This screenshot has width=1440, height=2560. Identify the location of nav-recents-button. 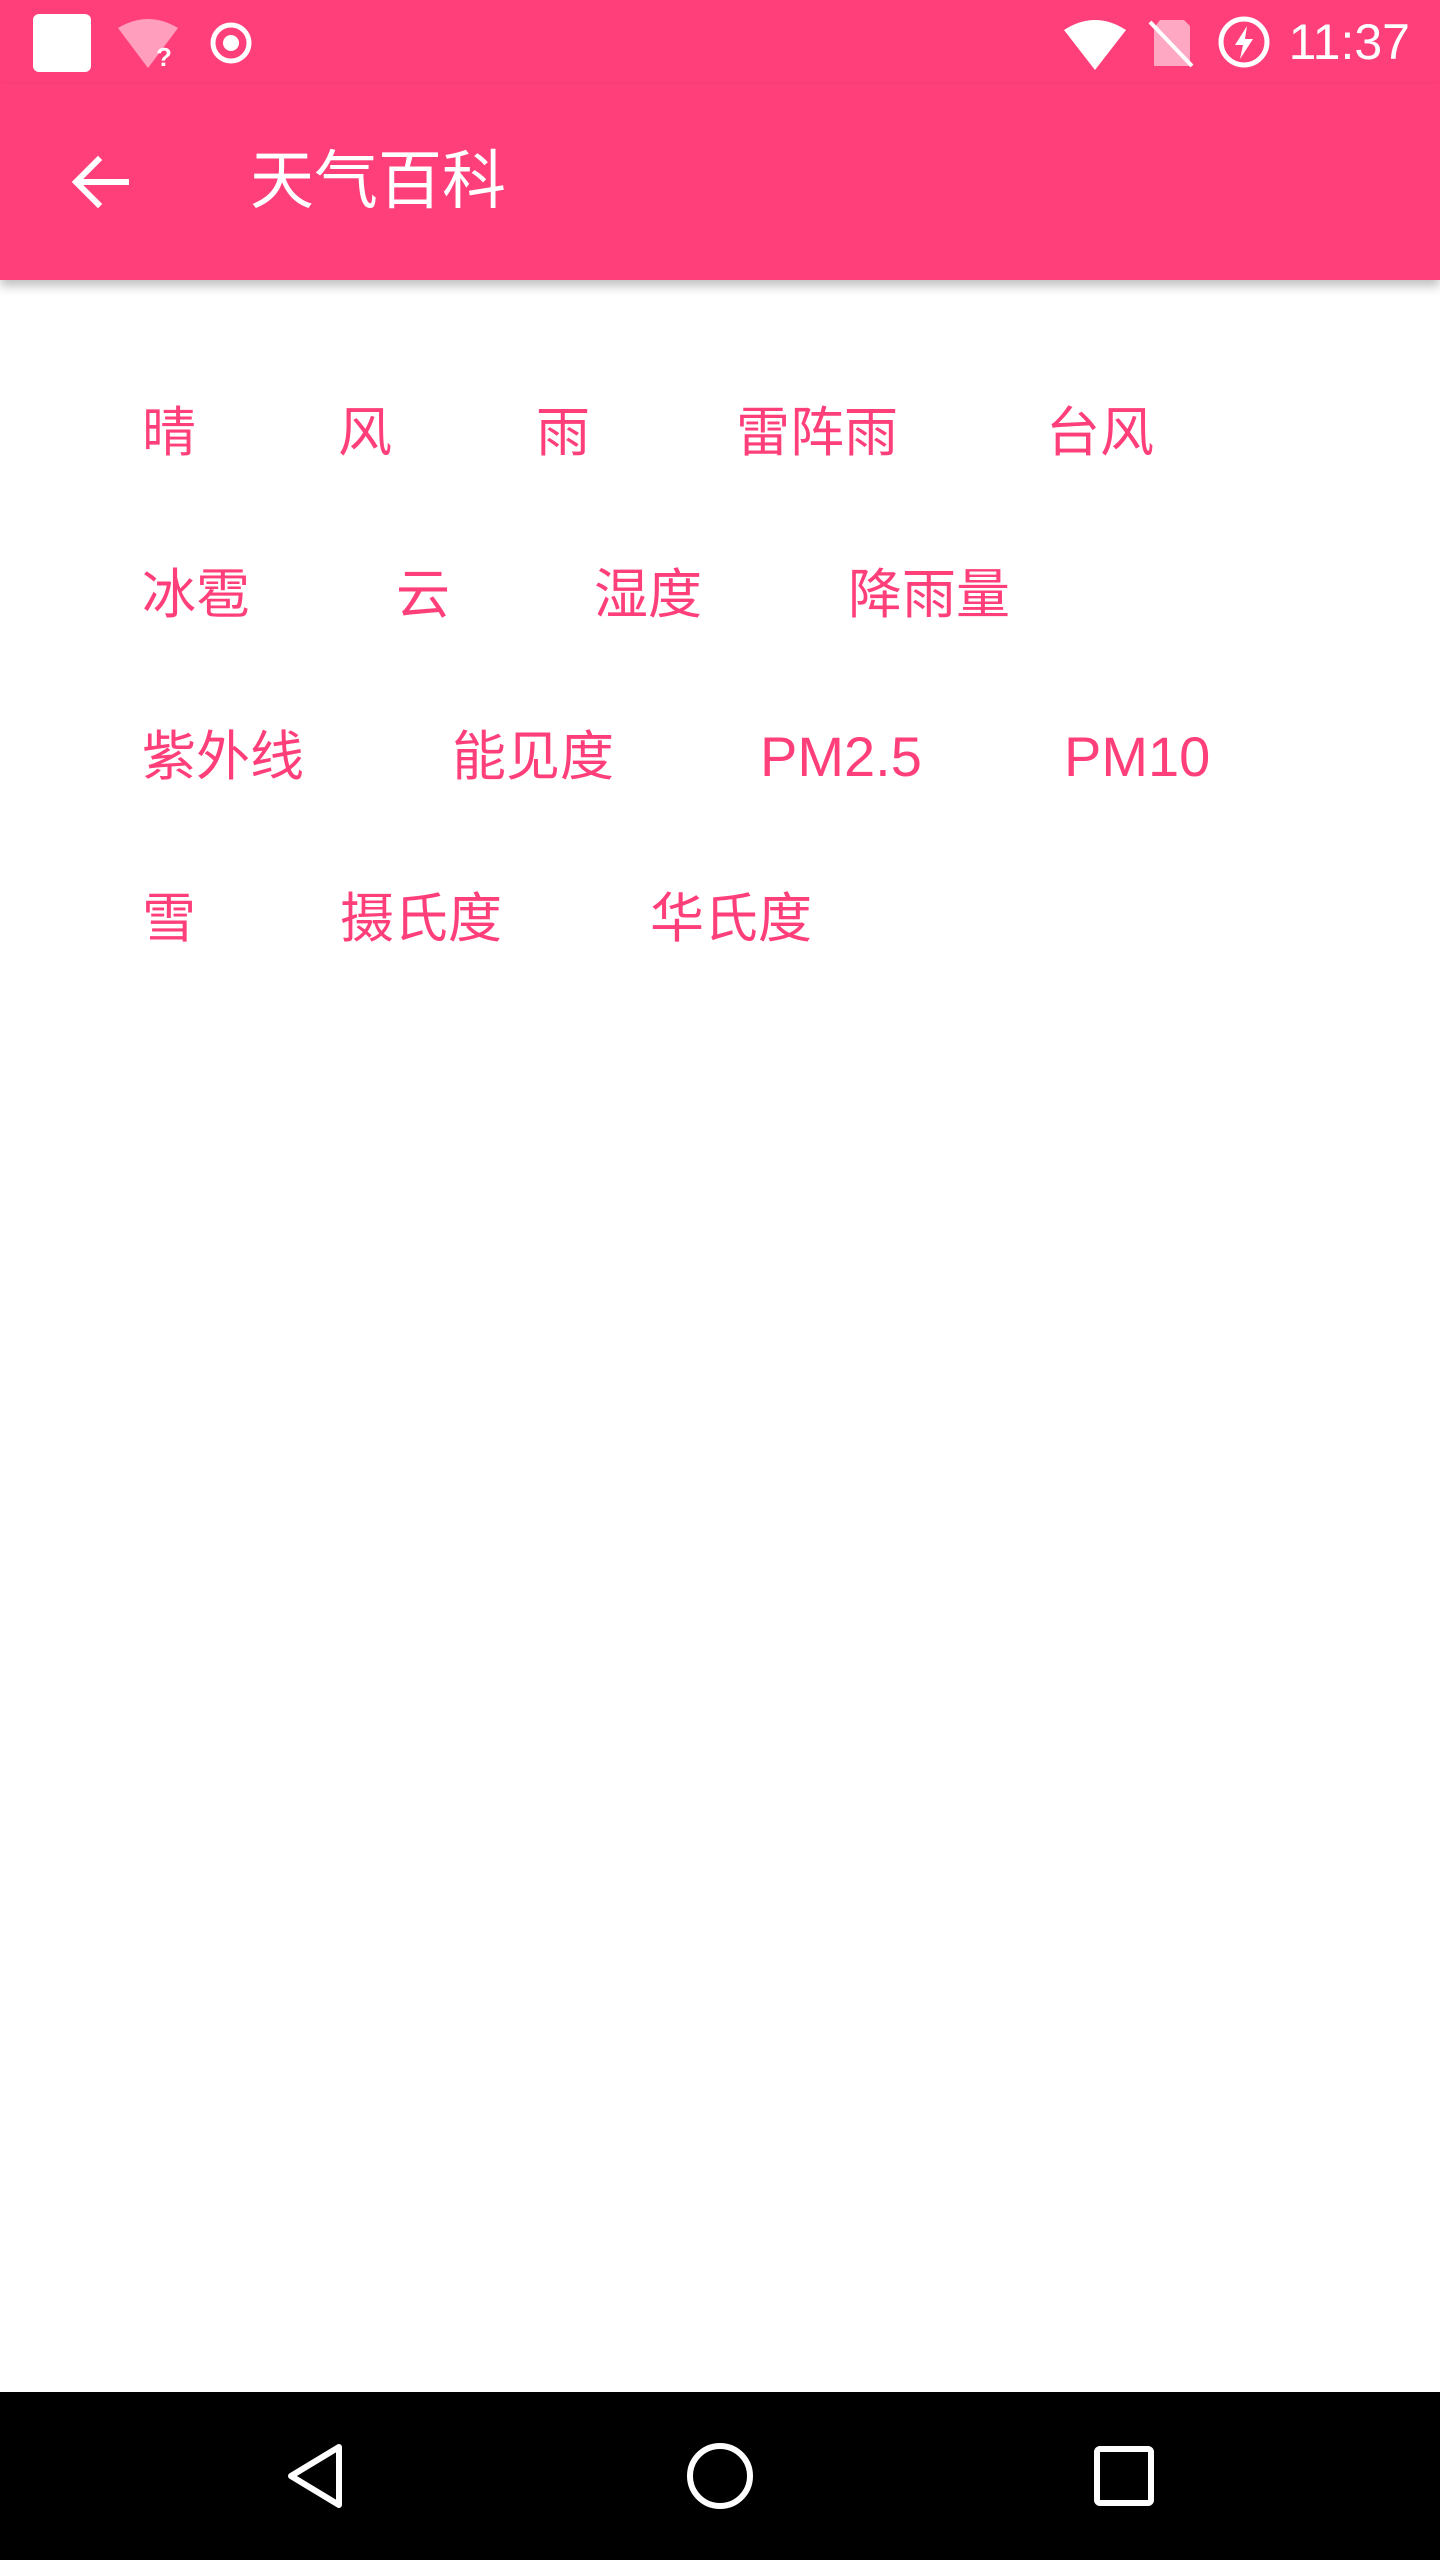
(1124, 2476).